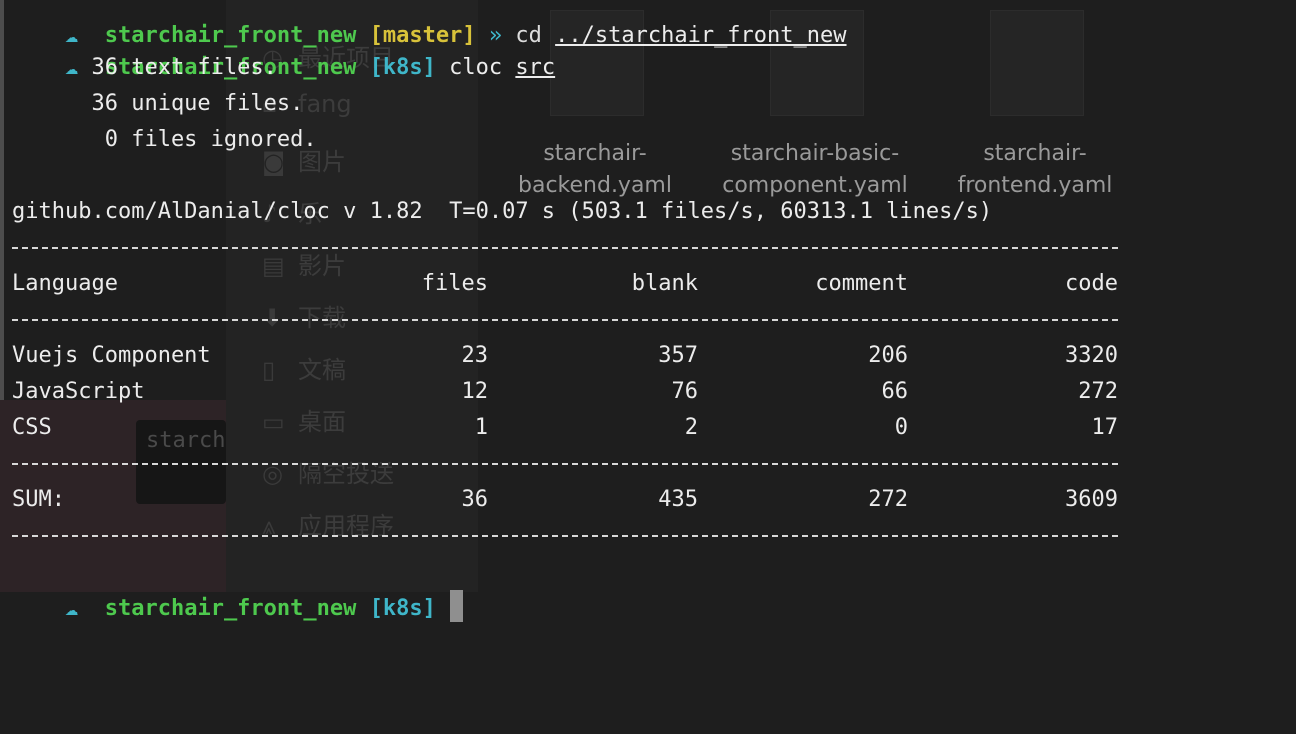 The height and width of the screenshot is (734, 1296). Describe the element at coordinates (565, 284) in the screenshot. I see `table-header-row: Language files blank comment code` at that location.